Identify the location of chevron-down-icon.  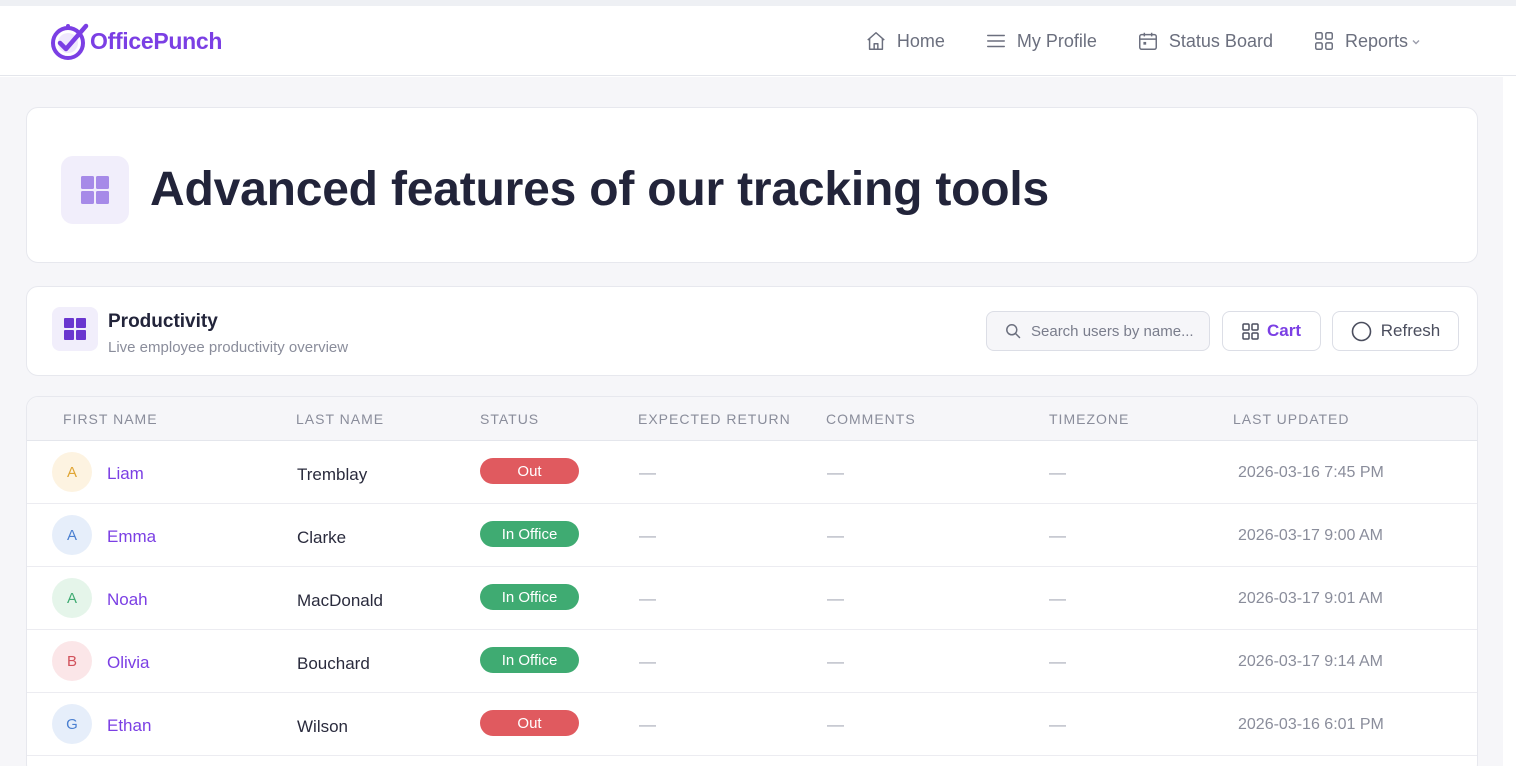
(1416, 42).